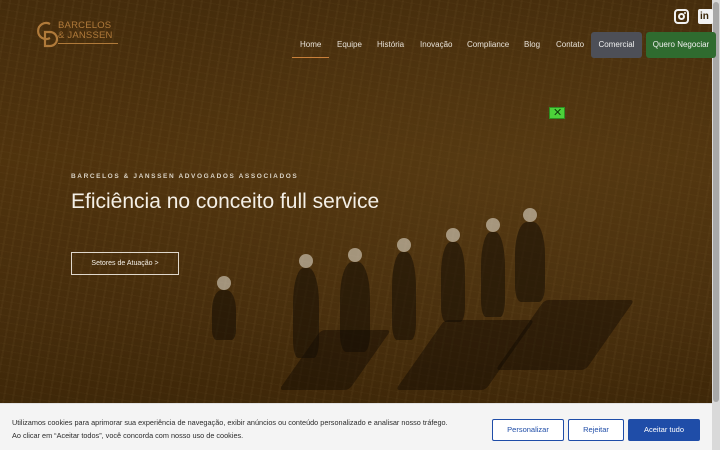 The width and height of the screenshot is (720, 450). I want to click on nav-item-contato: Contato, so click(570, 45).